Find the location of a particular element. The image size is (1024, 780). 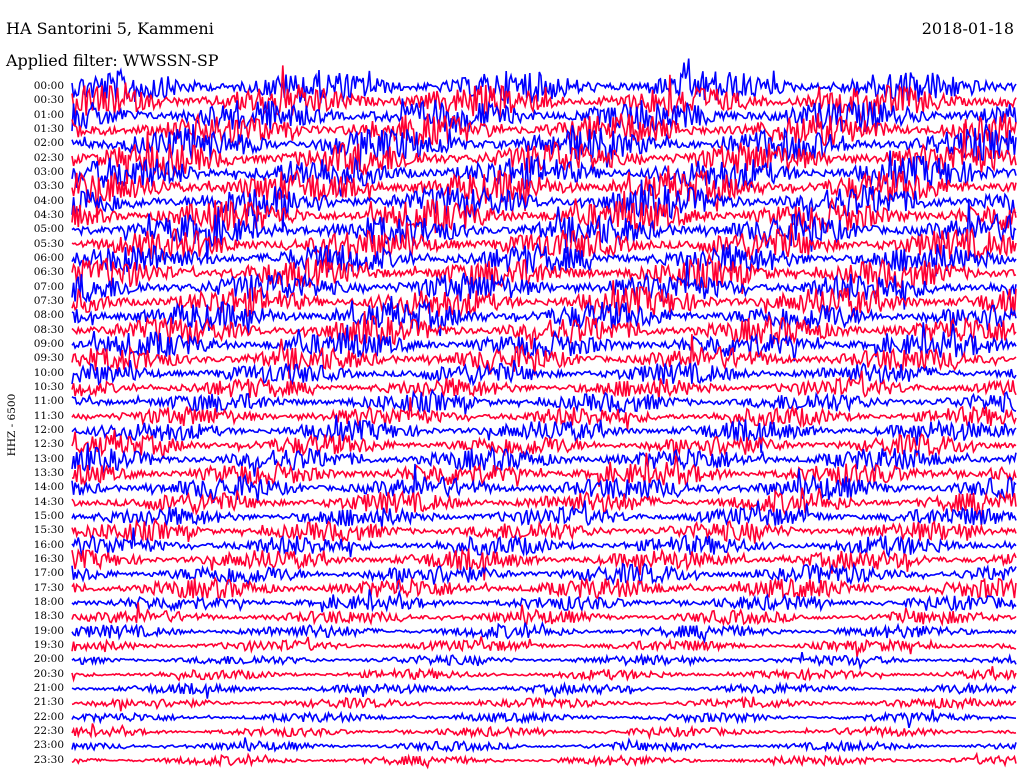

time-tick-label: 20:30 is located at coordinates (48, 673).